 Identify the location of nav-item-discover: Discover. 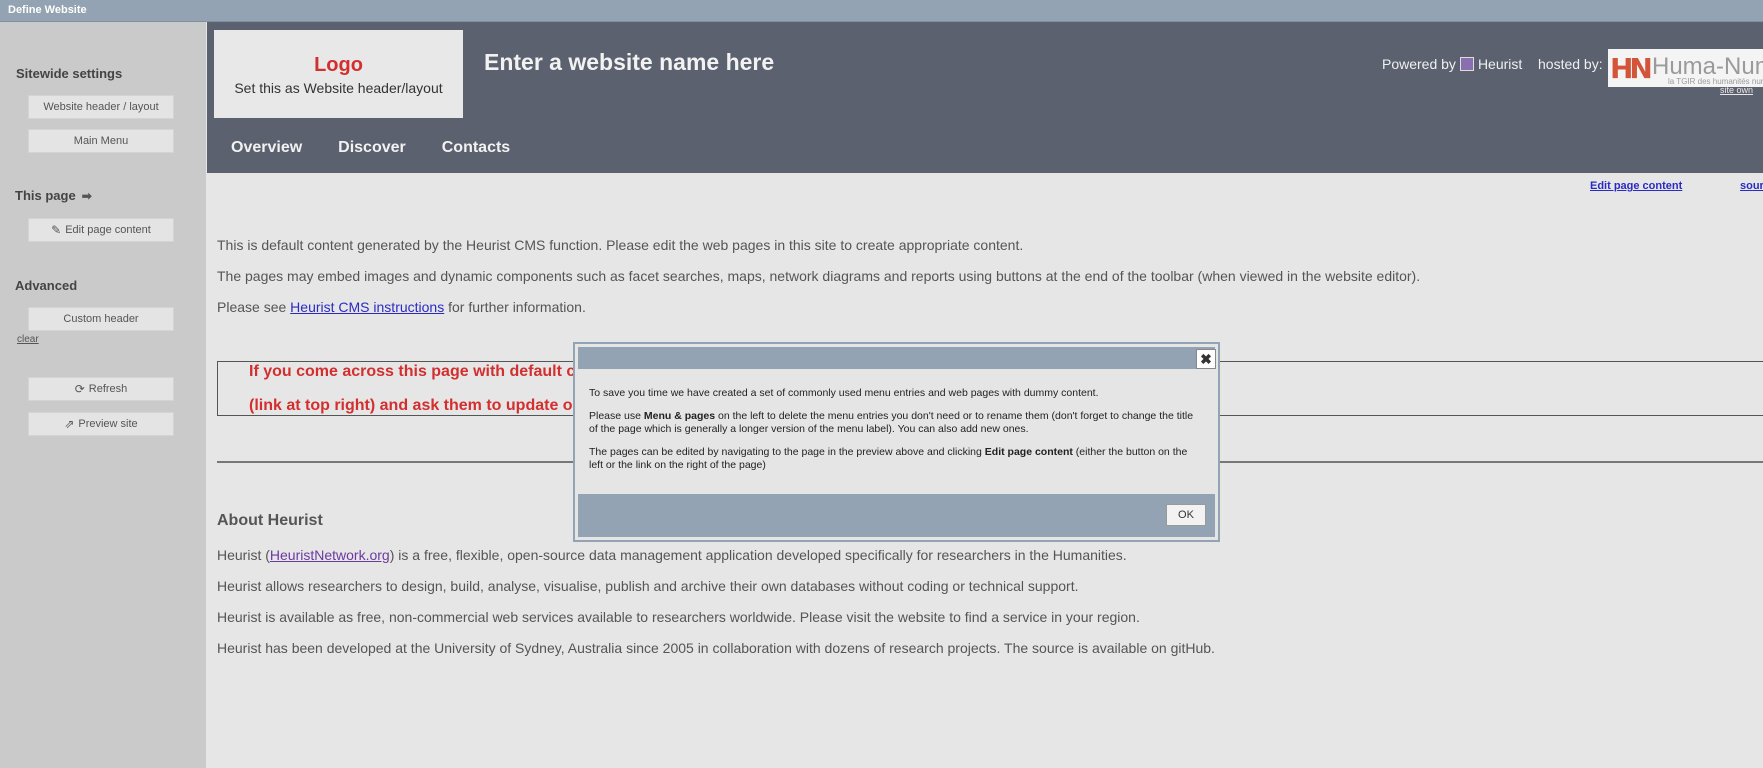
(372, 148).